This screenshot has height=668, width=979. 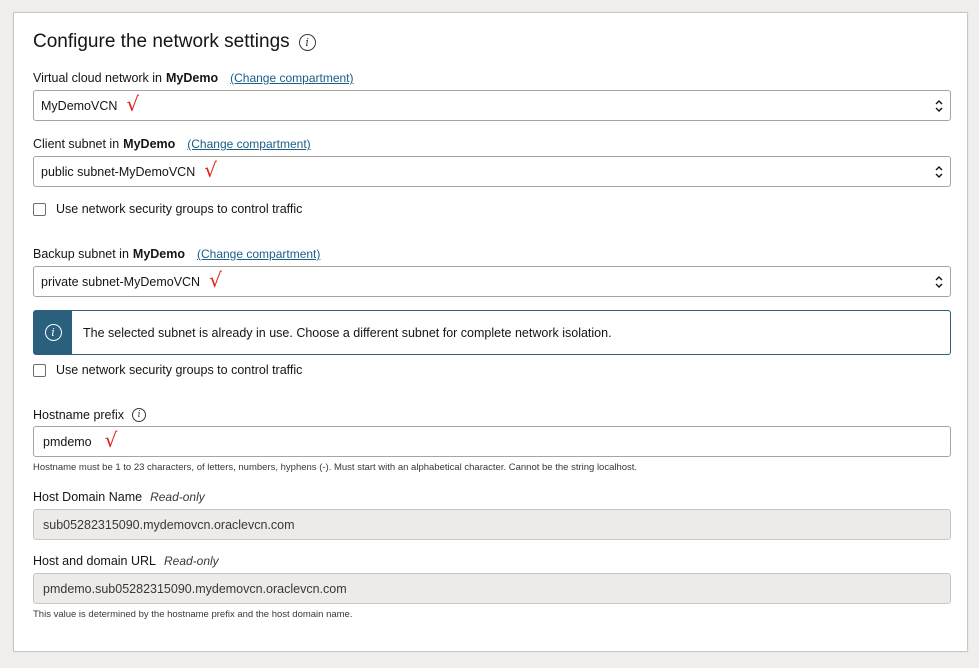 What do you see at coordinates (291, 78) in the screenshot?
I see `vcn-change-compartment-link: (Change compartment)` at bounding box center [291, 78].